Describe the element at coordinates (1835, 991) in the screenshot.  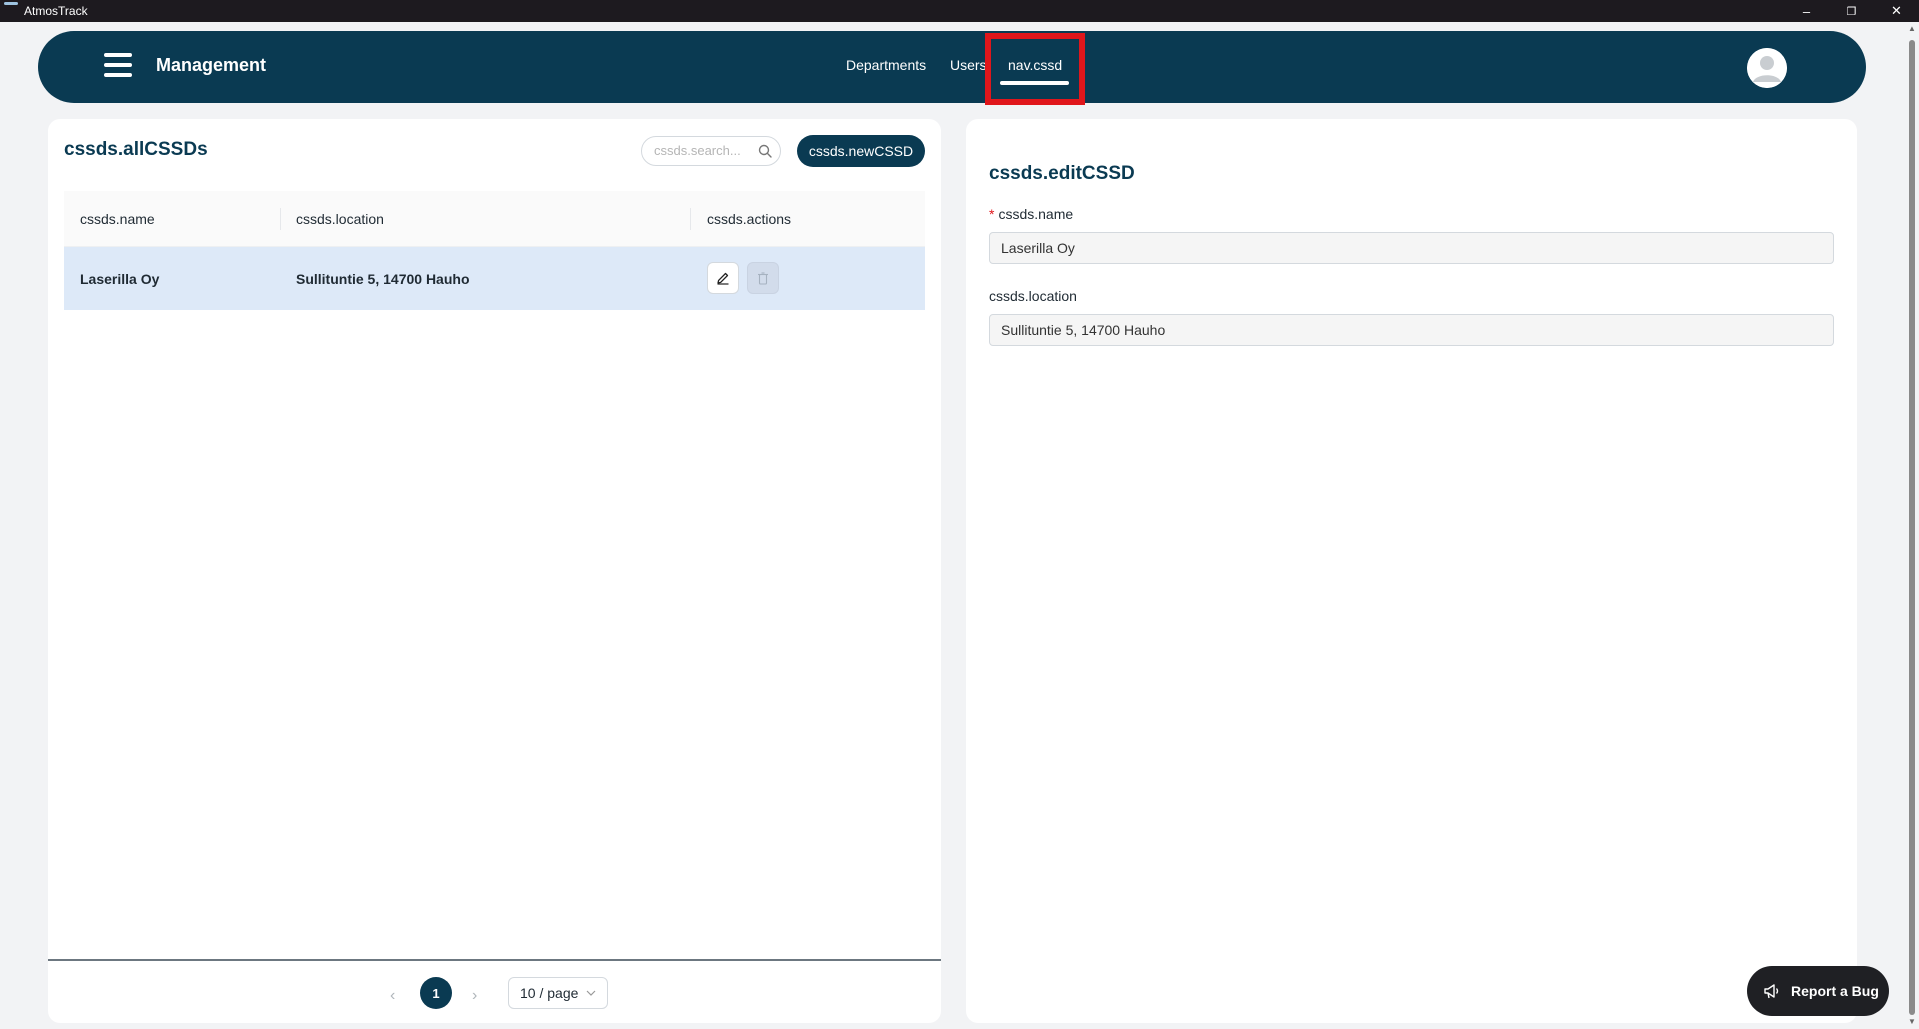
I see `report-bug-label: Report a Bug` at that location.